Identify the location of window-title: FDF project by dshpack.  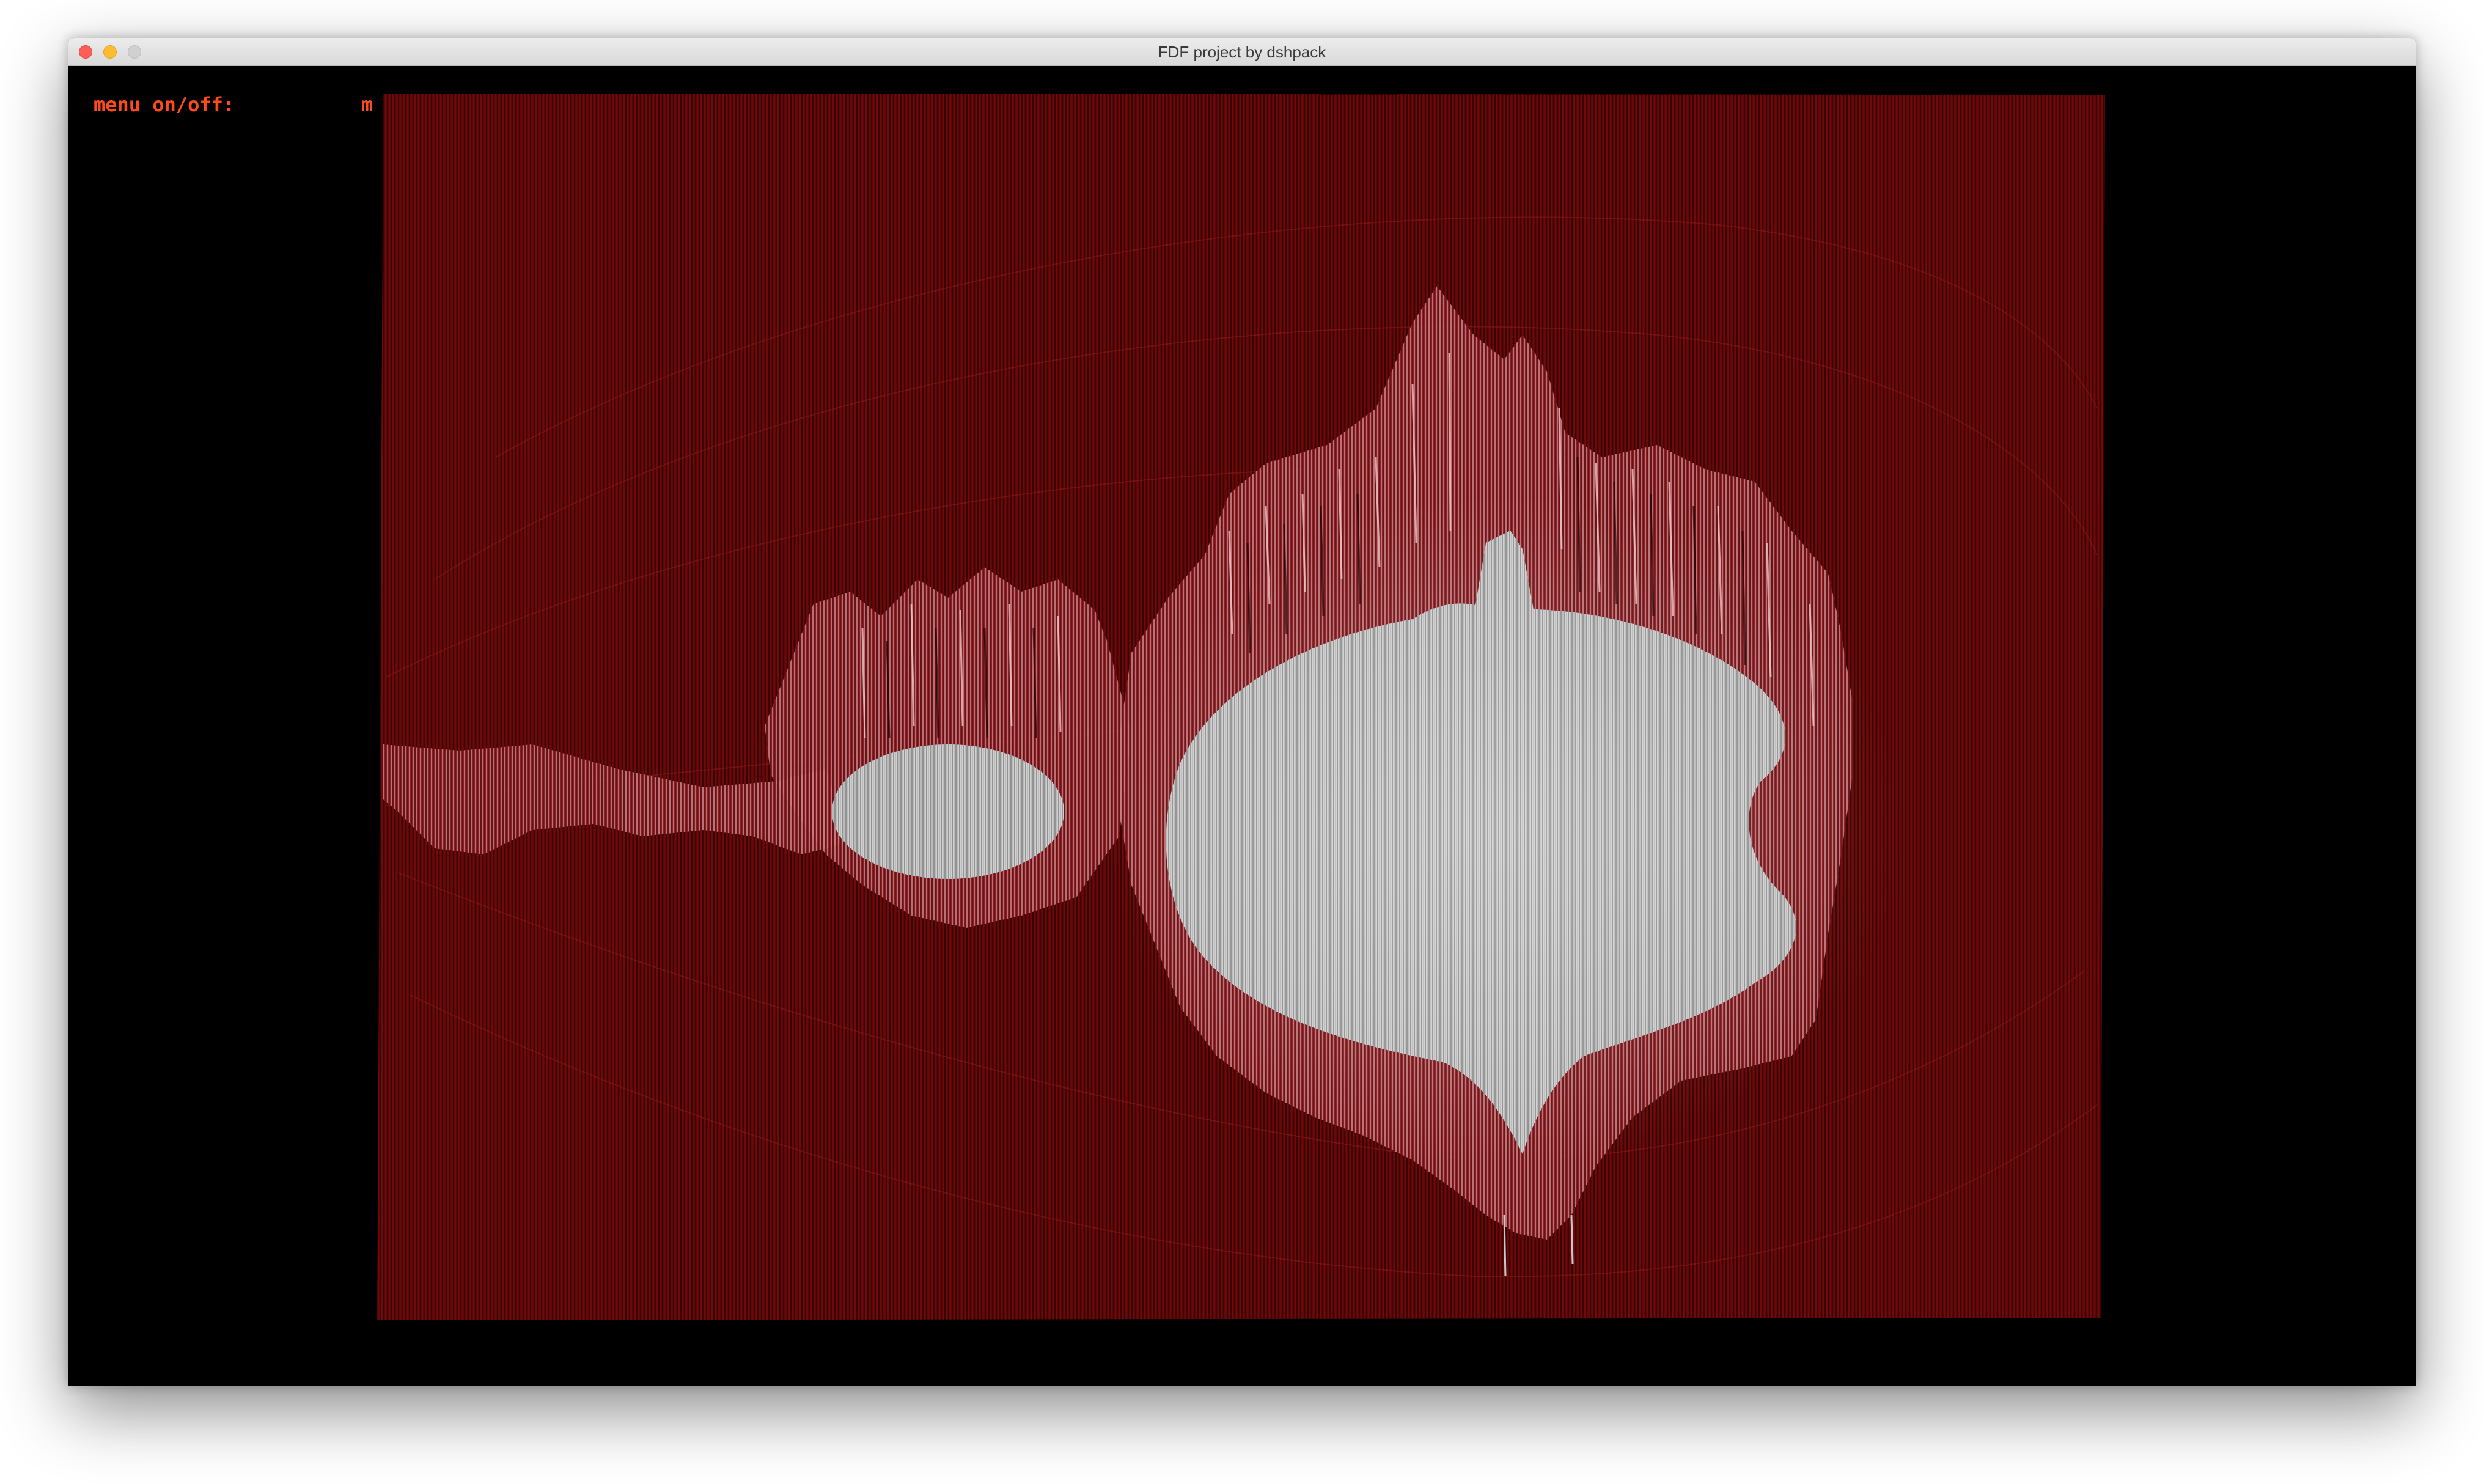
(1242, 52).